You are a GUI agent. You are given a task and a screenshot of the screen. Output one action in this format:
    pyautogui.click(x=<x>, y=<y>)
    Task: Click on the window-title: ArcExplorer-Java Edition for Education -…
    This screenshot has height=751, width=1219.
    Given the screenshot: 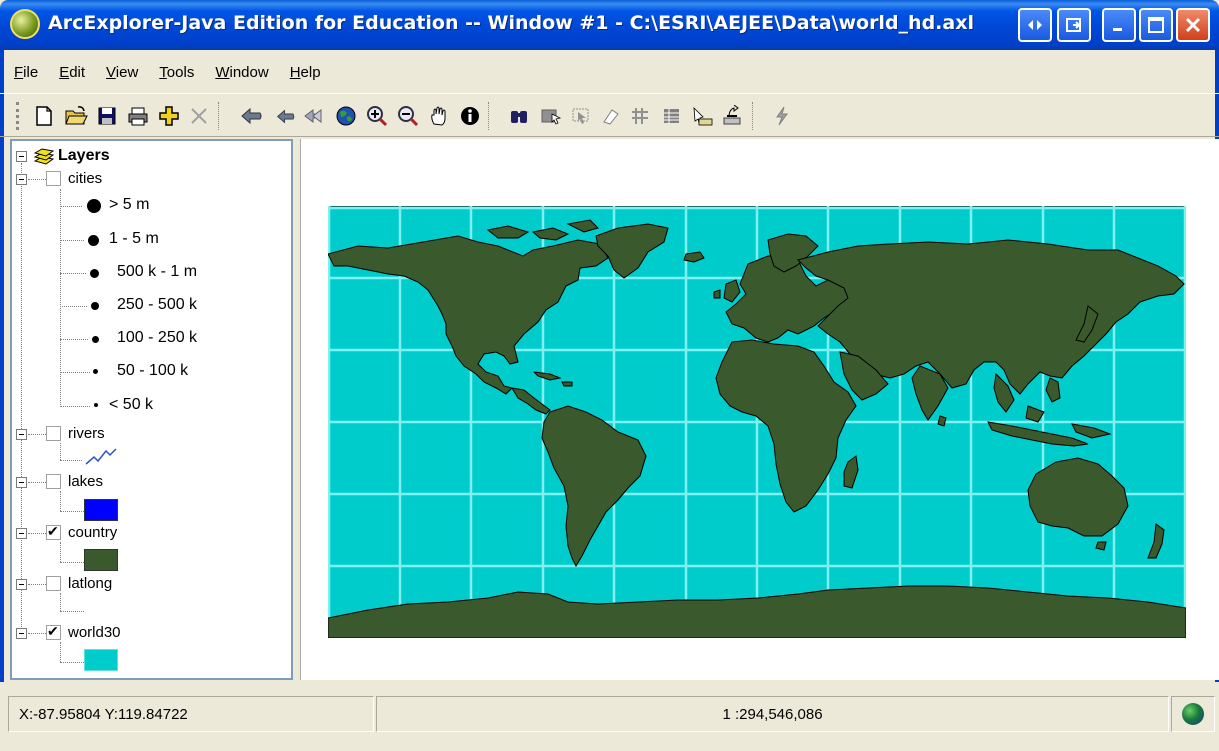 What is the action you would take?
    pyautogui.click(x=511, y=23)
    